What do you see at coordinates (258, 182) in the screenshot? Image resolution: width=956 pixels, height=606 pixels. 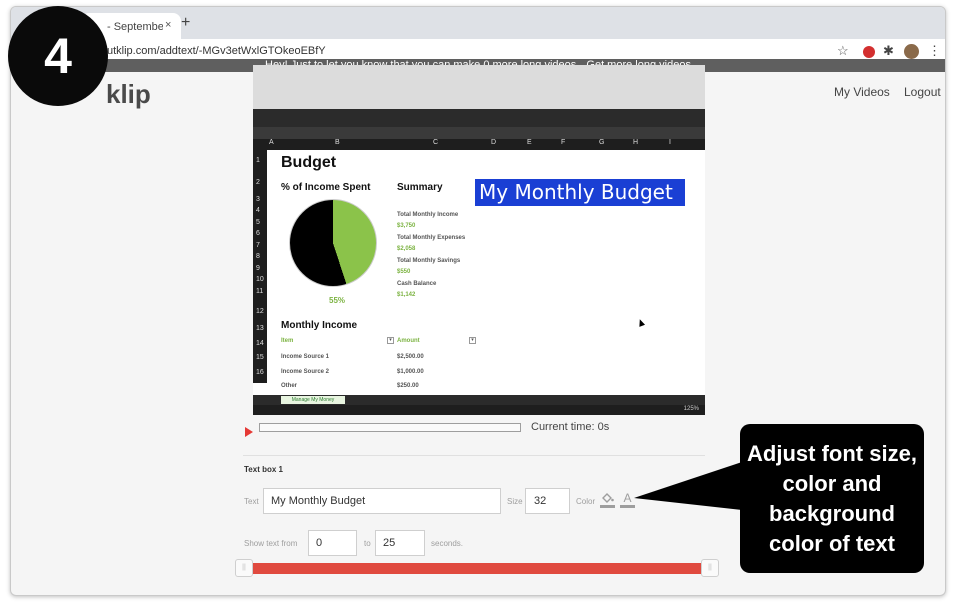 I see `row-header: 2` at bounding box center [258, 182].